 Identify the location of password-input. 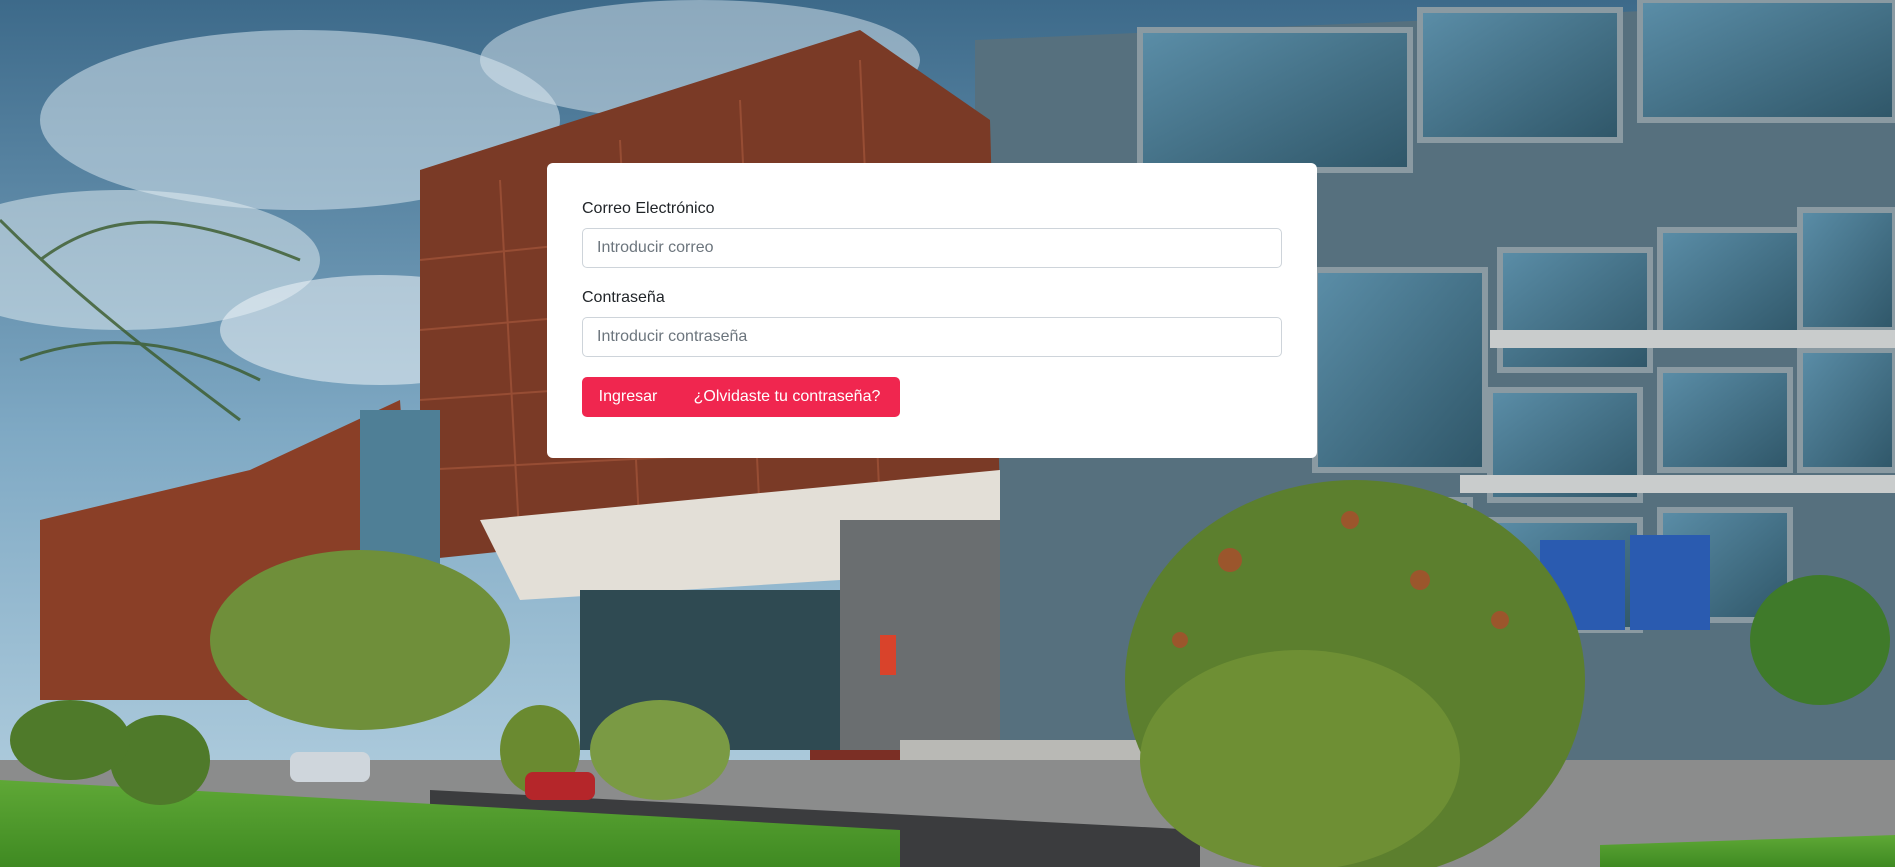
(932, 337).